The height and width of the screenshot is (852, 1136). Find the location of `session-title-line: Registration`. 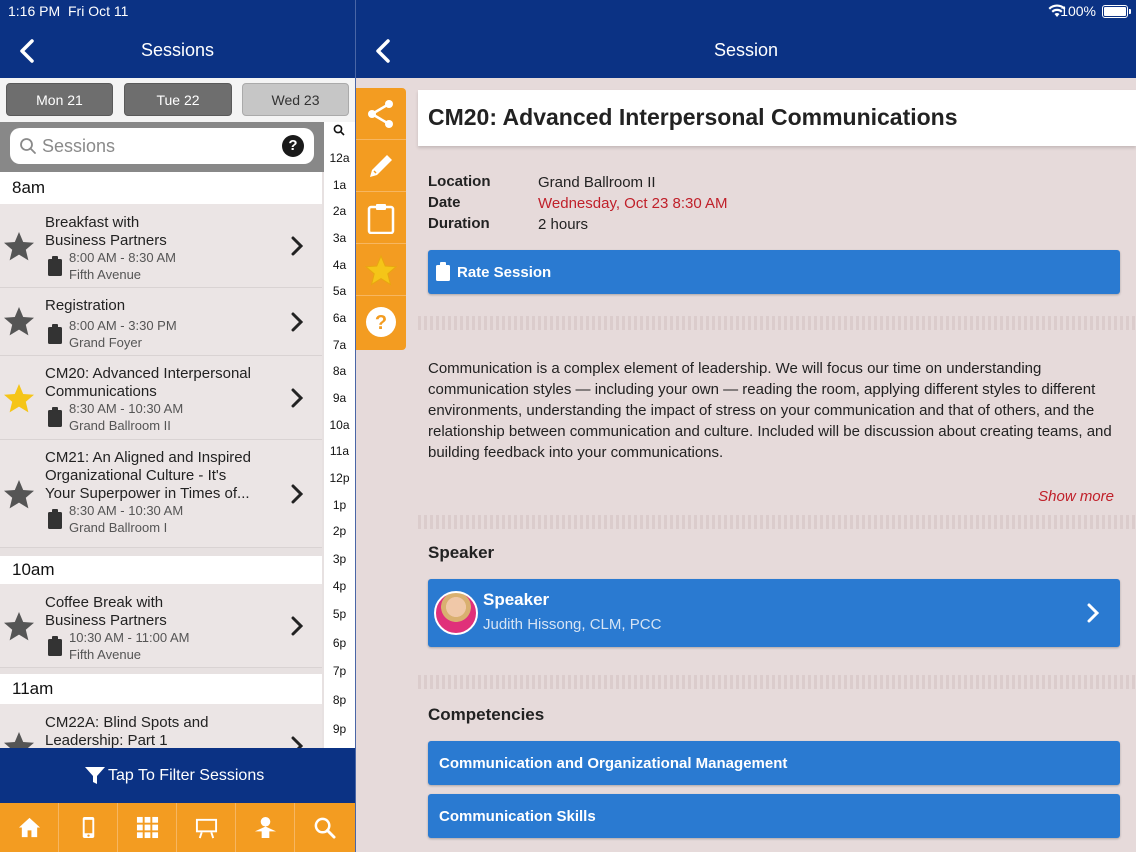

session-title-line: Registration is located at coordinates (85, 305).